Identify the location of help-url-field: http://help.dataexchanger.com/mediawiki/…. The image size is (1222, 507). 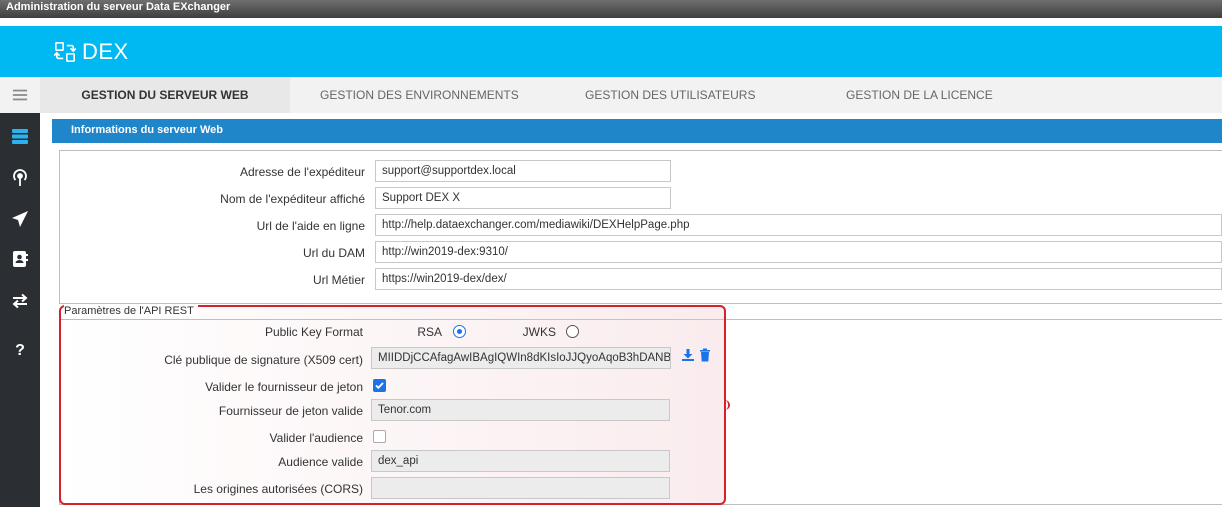
(798, 225).